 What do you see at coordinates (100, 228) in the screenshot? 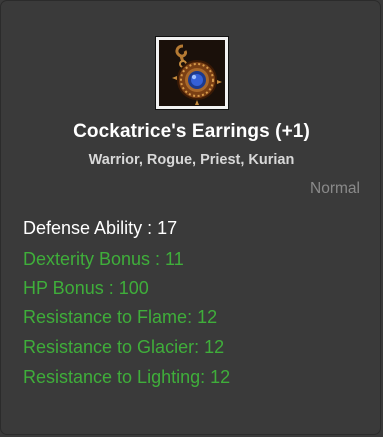
I see `stat-defense-ability: Defense Ability : 17` at bounding box center [100, 228].